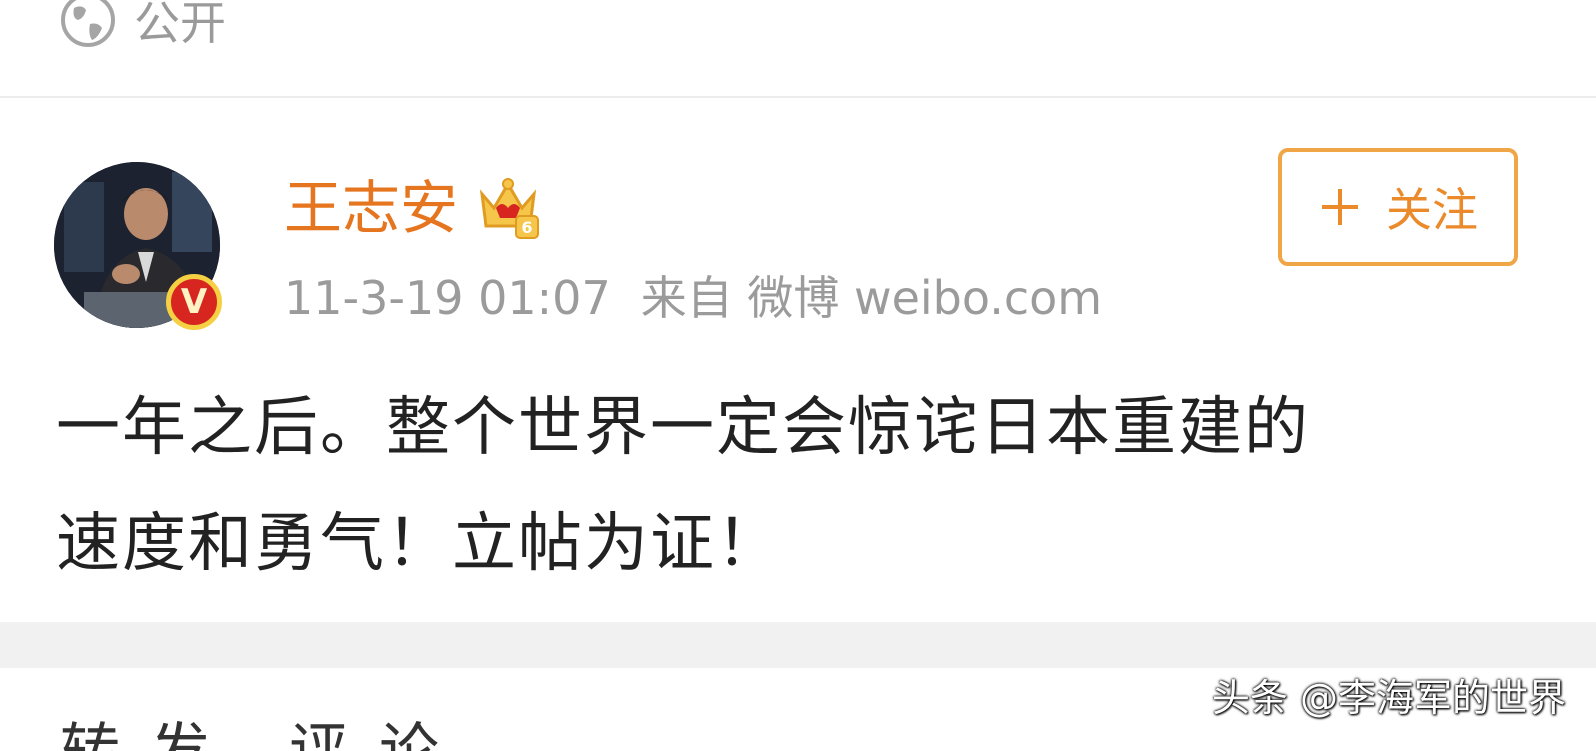  I want to click on verified-badge: V, so click(194, 302).